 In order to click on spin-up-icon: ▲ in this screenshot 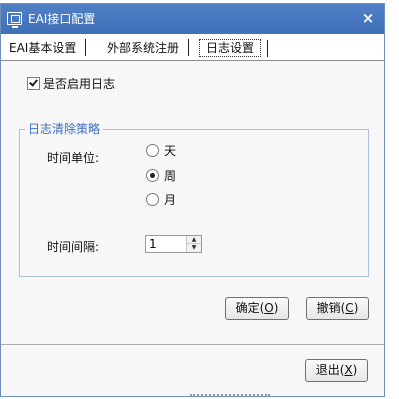, I will do `click(193, 240)`.